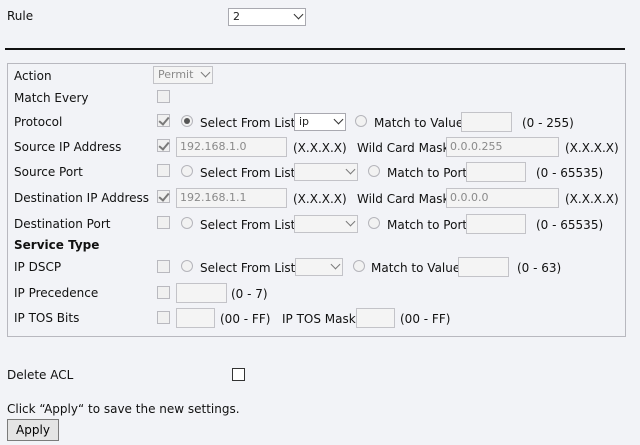 The height and width of the screenshot is (445, 640). I want to click on rule-select: 2, so click(267, 17).